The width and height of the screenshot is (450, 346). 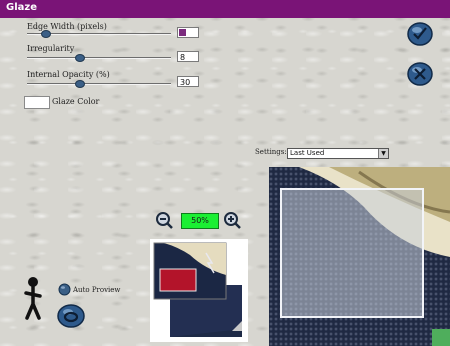 What do you see at coordinates (97, 290) in the screenshot?
I see `auto-preview-label: Auto Proview` at bounding box center [97, 290].